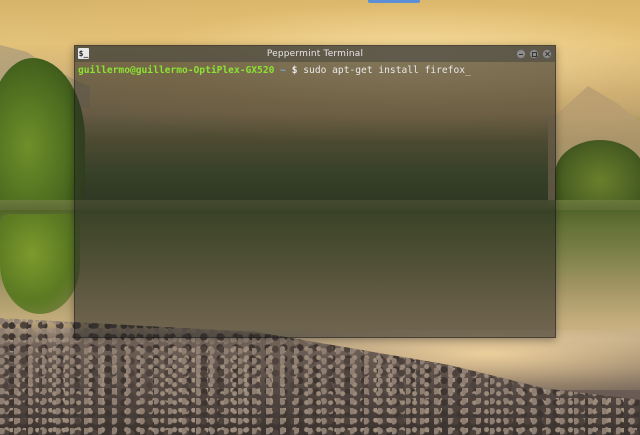 The image size is (640, 435). Describe the element at coordinates (394, 1) in the screenshot. I see `top-panel-indicator` at that location.